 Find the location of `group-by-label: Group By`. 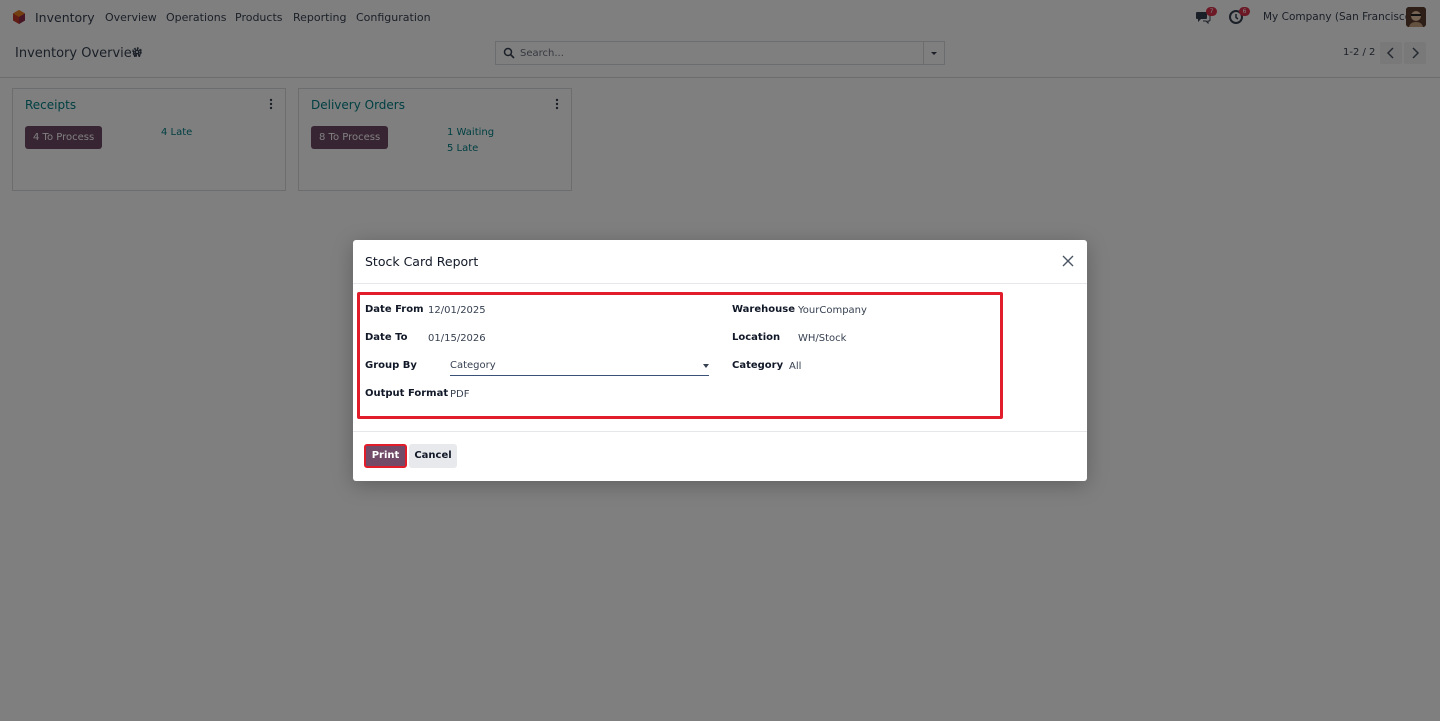

group-by-label: Group By is located at coordinates (391, 365).